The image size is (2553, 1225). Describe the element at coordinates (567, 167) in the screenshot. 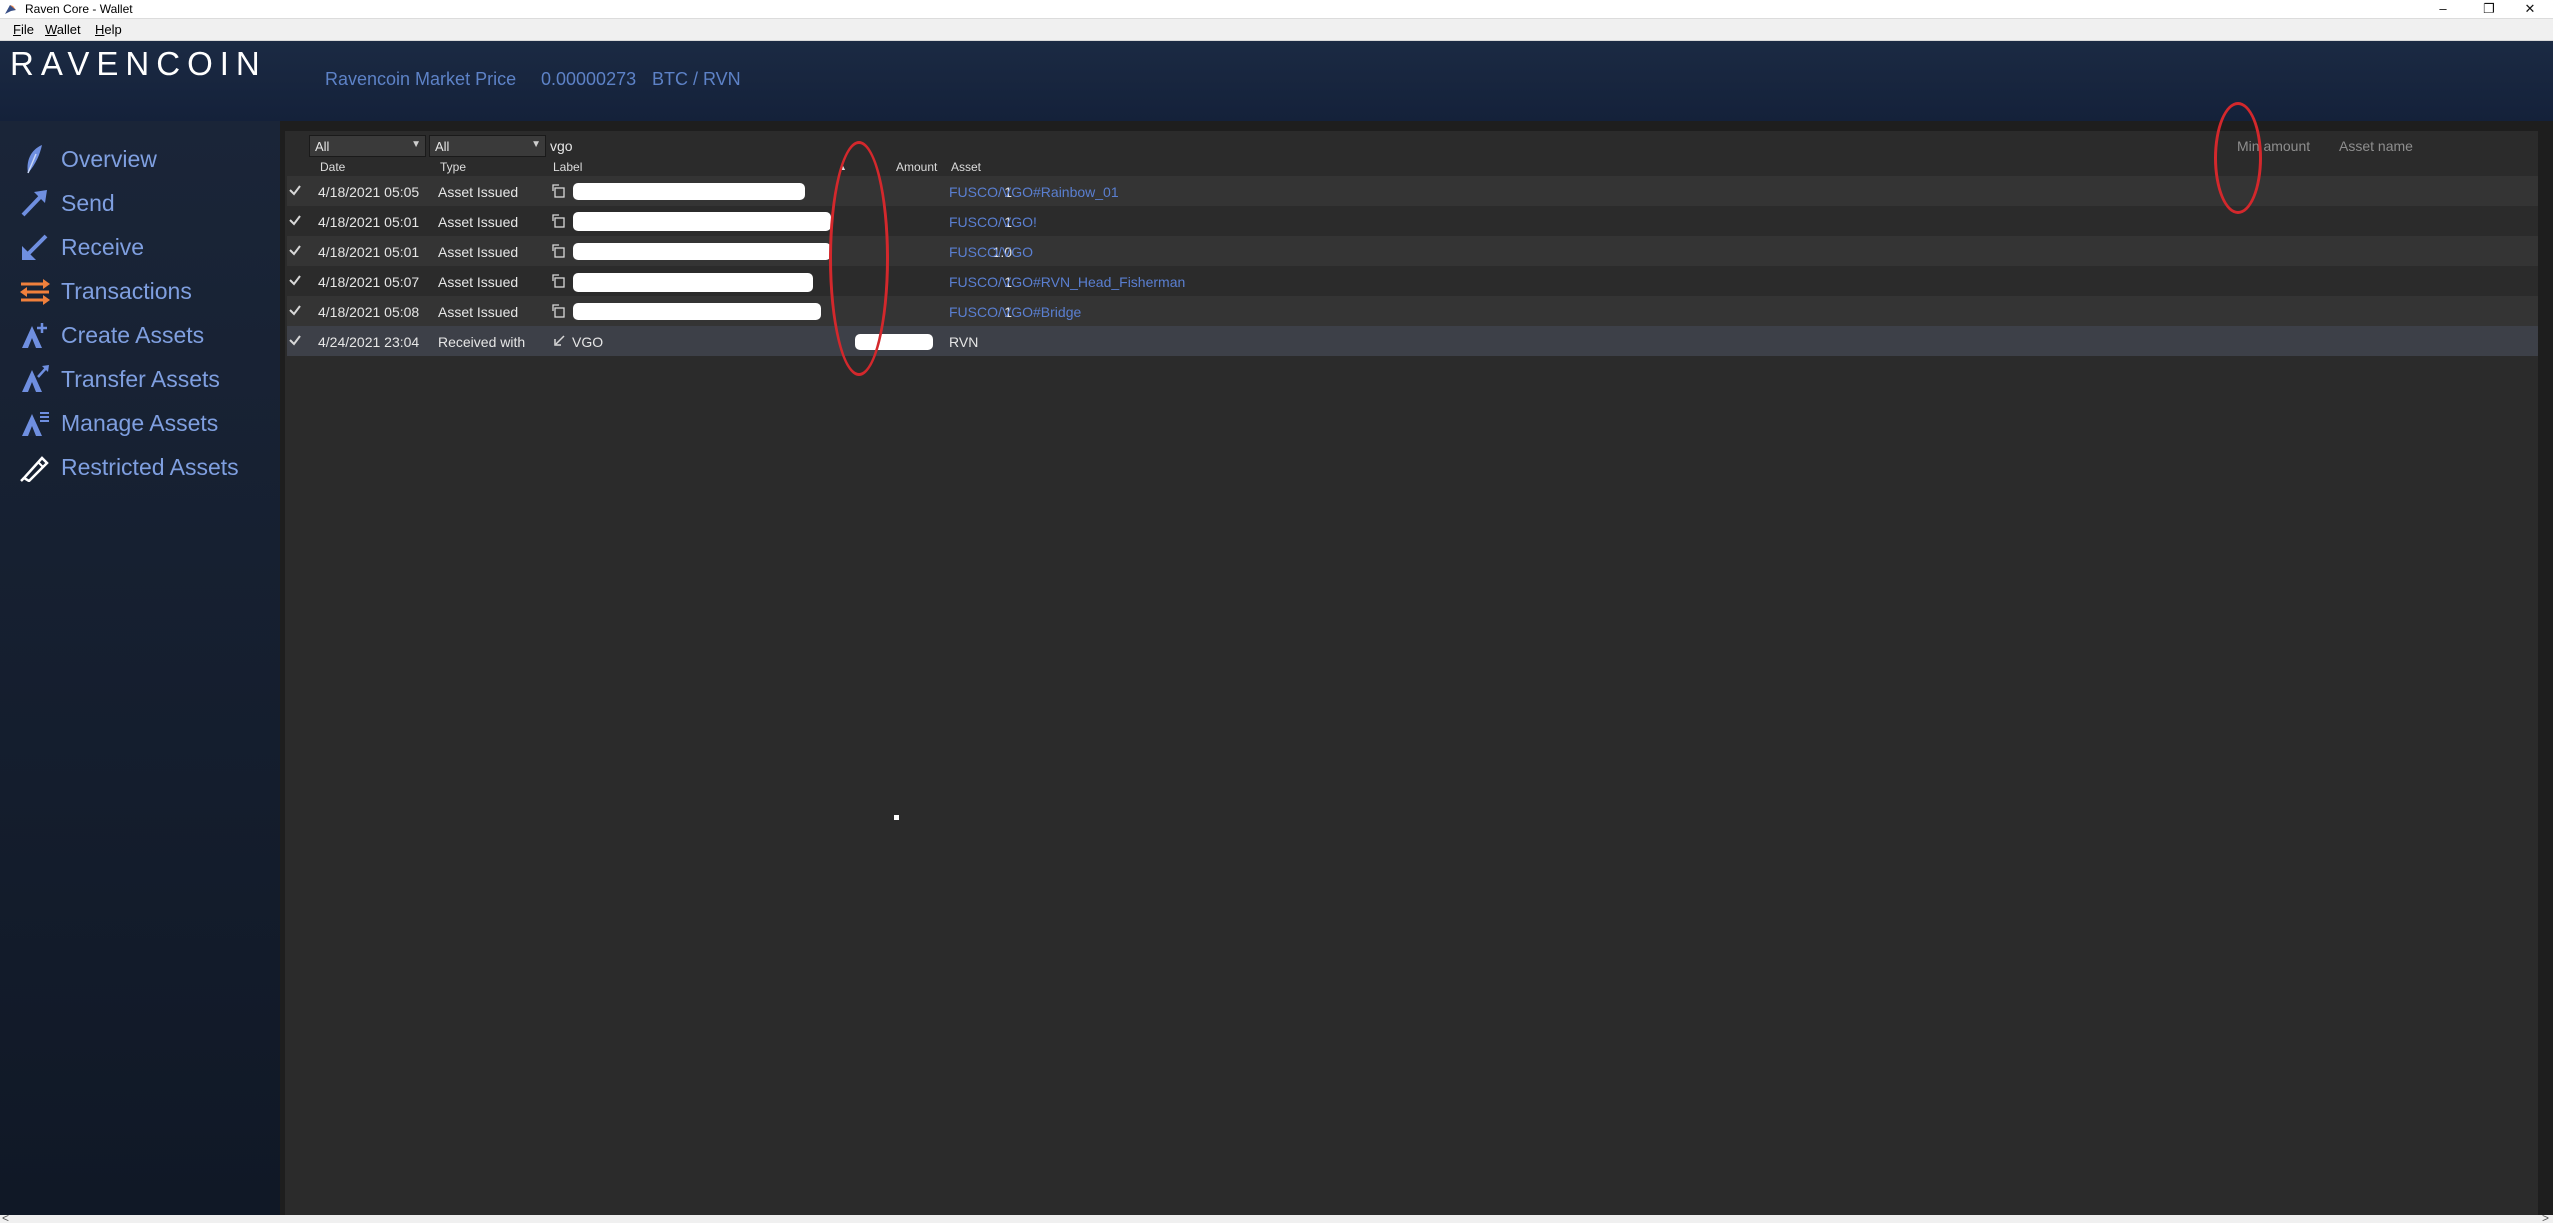

I see `column-header-label: Label` at that location.